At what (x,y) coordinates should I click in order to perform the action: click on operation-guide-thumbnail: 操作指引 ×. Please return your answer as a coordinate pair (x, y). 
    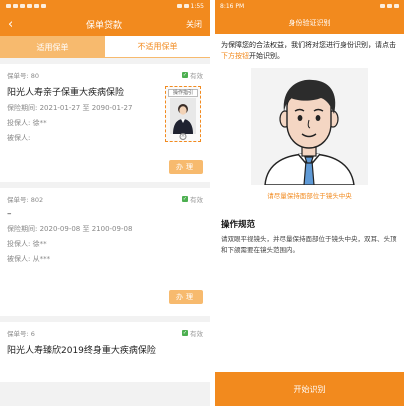
    Looking at the image, I should click on (183, 114).